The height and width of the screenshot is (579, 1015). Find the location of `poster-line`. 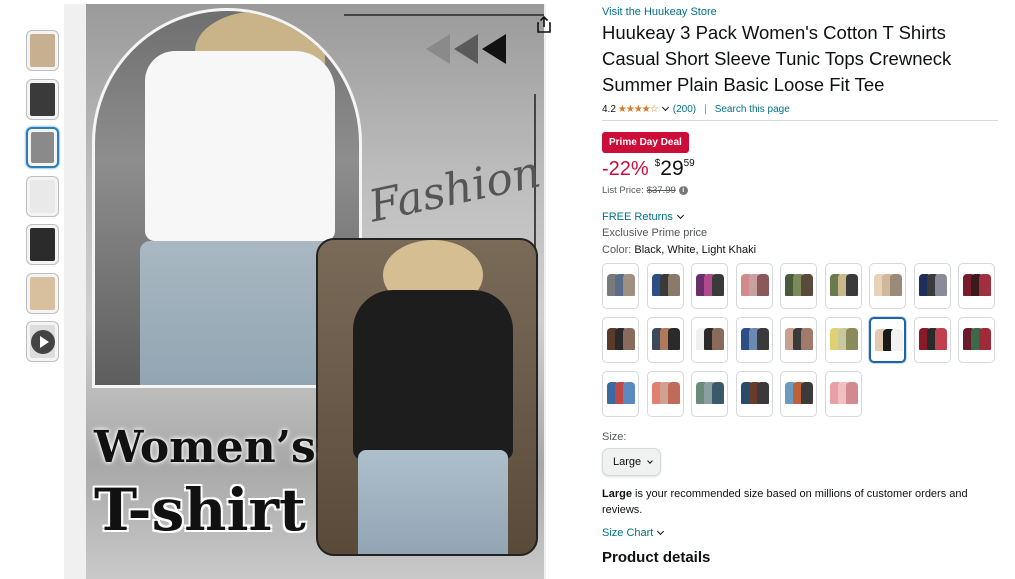

poster-line is located at coordinates (444, 15).